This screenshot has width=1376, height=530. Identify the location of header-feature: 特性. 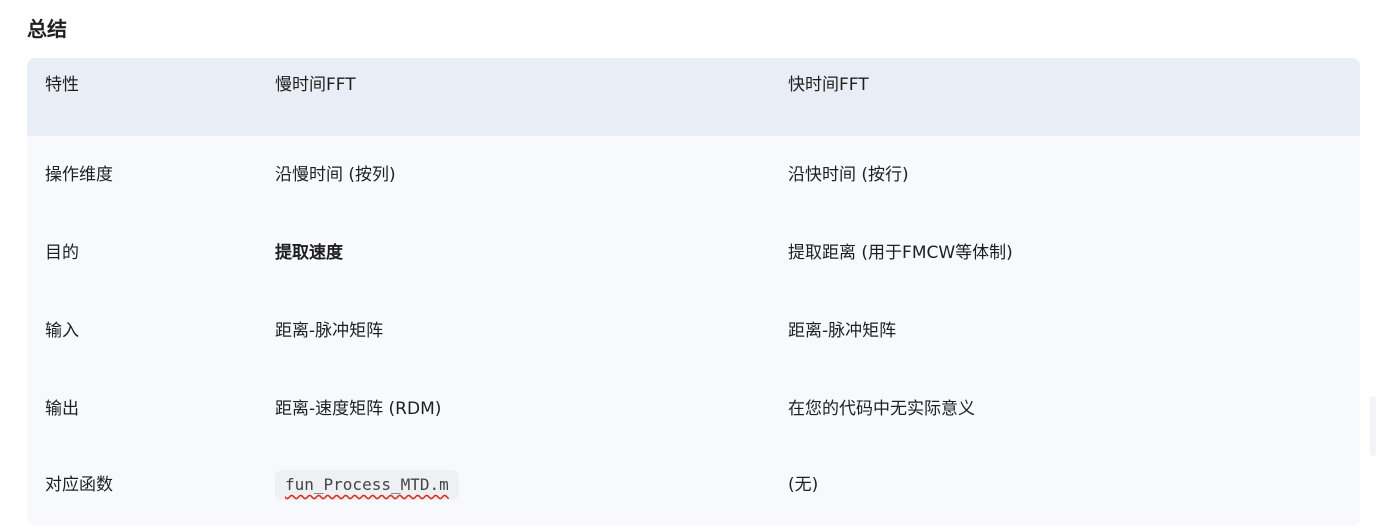
(142, 97).